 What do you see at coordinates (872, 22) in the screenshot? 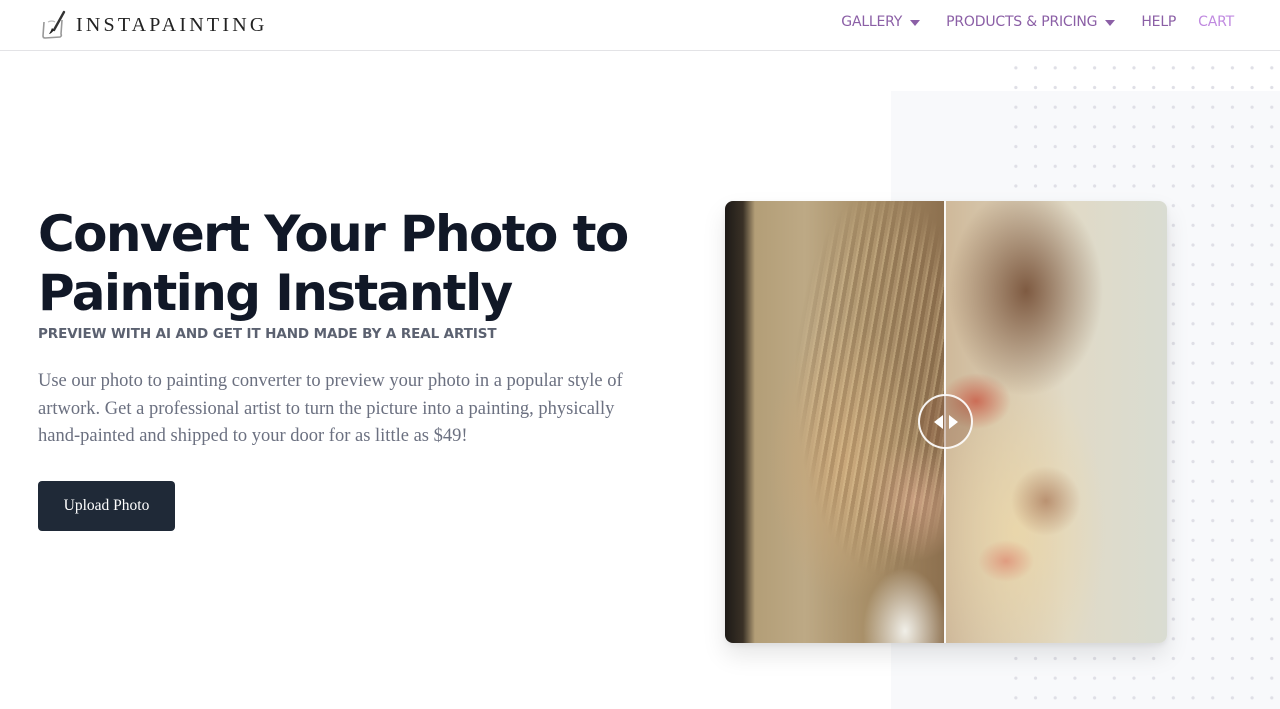
I see `nav-gallery-label: GALLERY` at bounding box center [872, 22].